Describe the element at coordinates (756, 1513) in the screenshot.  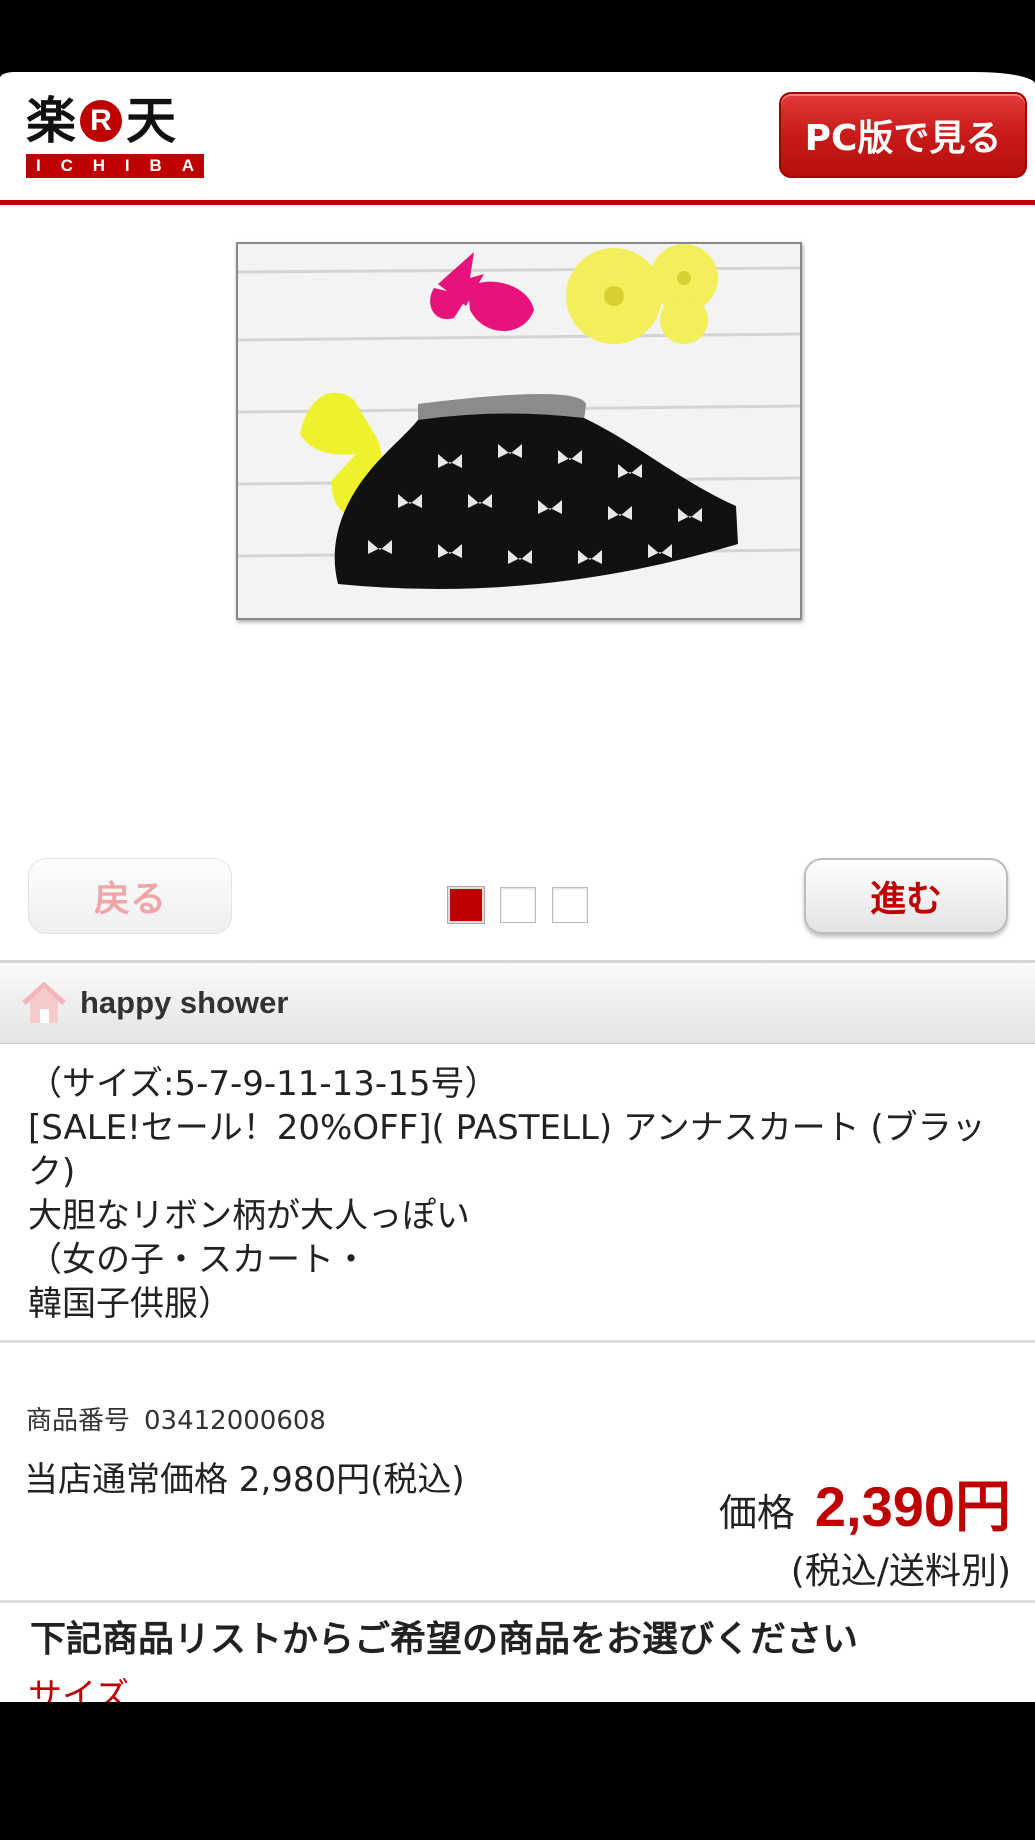
I see `price-label: 価格` at that location.